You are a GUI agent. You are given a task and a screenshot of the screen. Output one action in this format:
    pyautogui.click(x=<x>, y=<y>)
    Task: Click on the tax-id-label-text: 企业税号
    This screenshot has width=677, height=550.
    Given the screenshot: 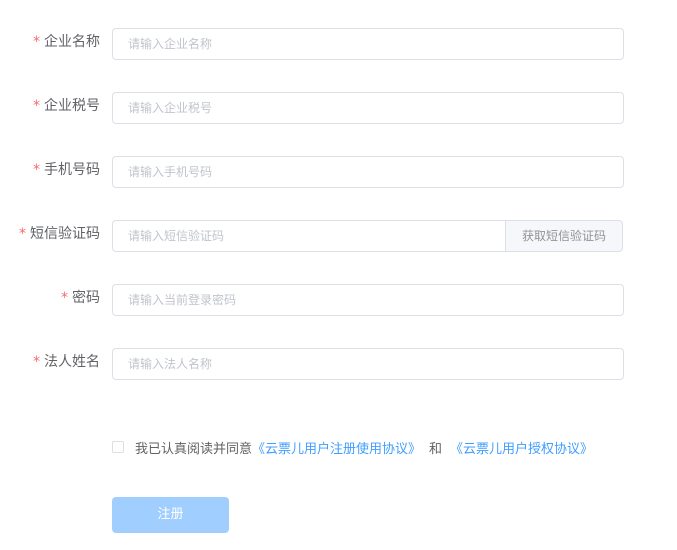 What is the action you would take?
    pyautogui.click(x=72, y=106)
    